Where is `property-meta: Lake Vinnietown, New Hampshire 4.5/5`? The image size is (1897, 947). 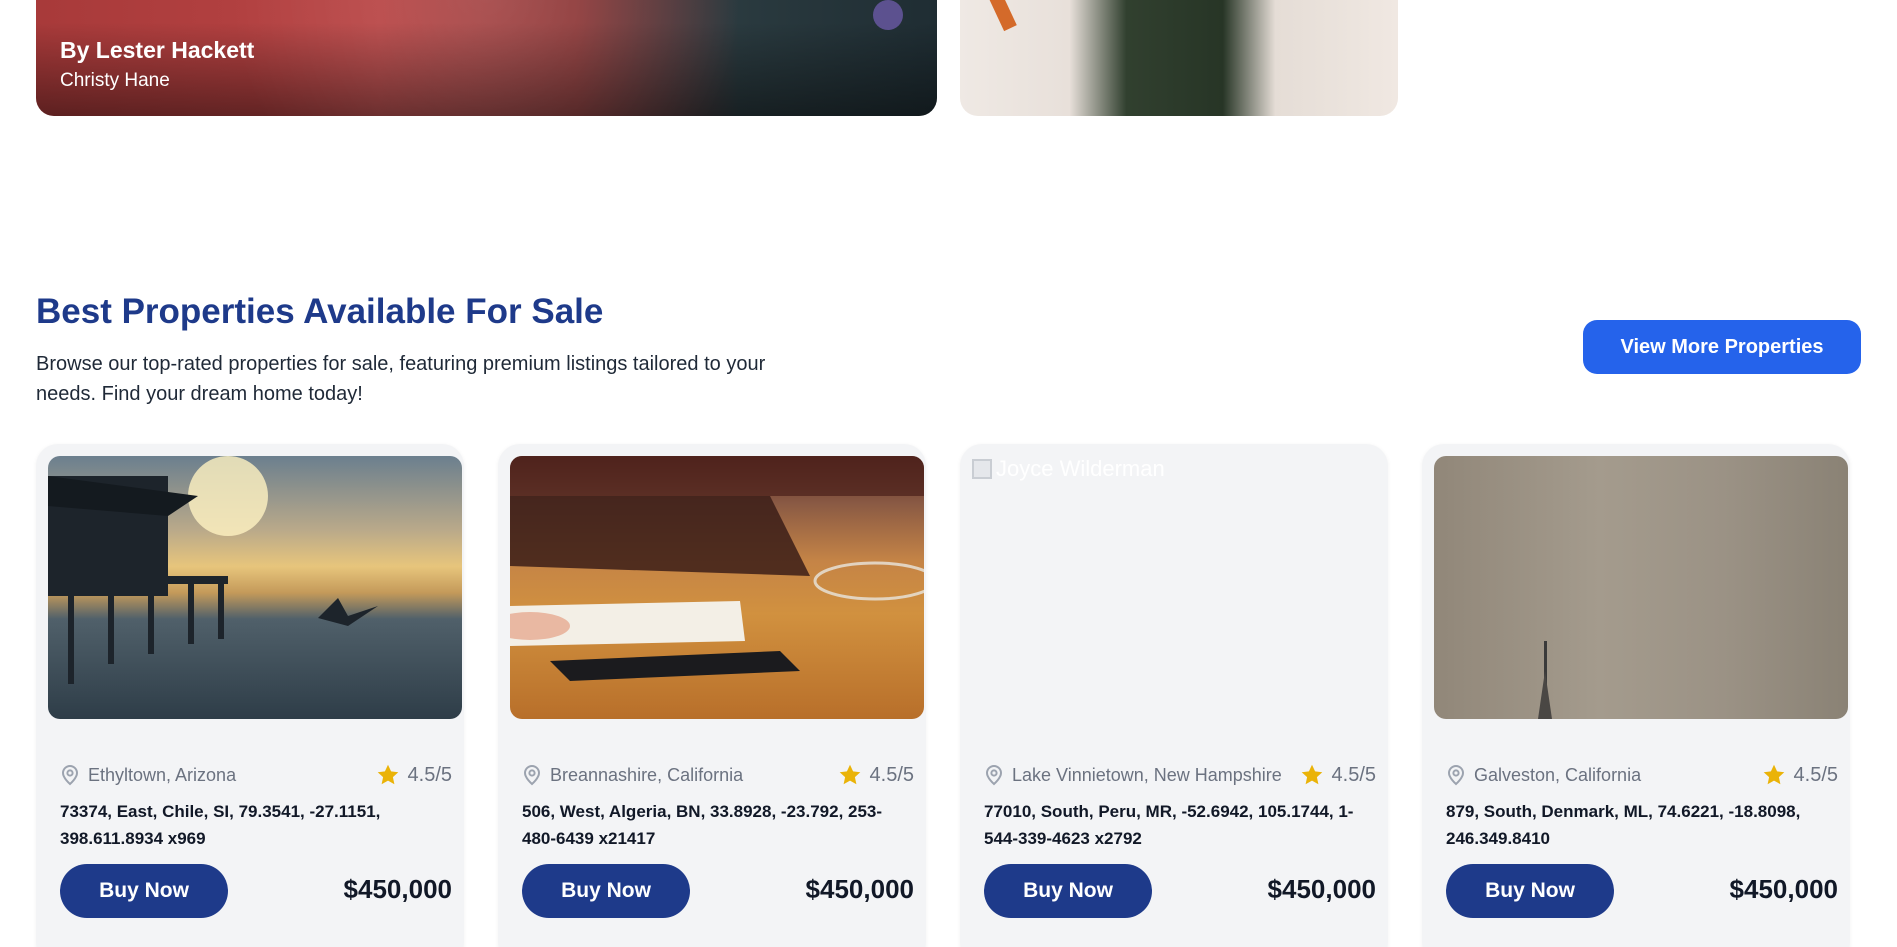 property-meta: Lake Vinnietown, New Hampshire 4.5/5 is located at coordinates (1180, 775).